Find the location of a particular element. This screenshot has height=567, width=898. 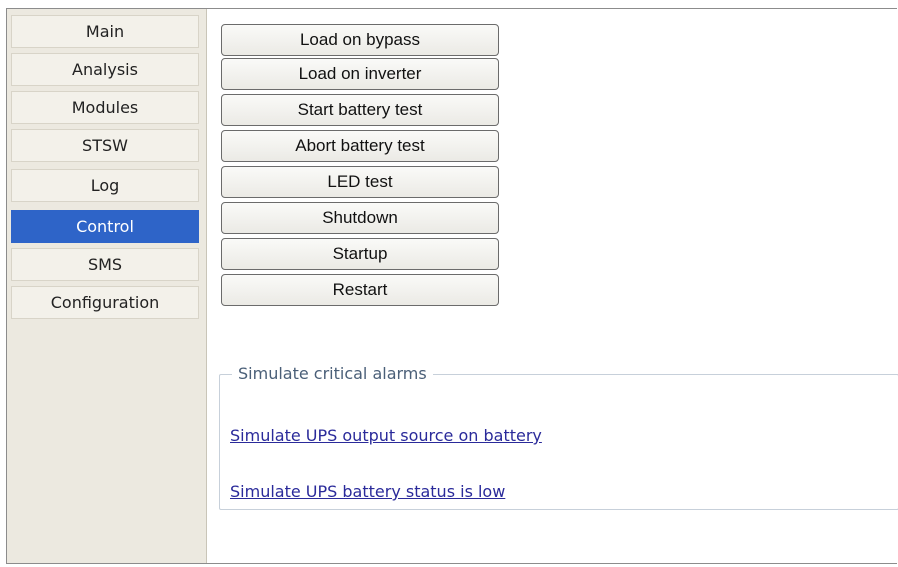

shutdown-button: Shutdown is located at coordinates (360, 218).